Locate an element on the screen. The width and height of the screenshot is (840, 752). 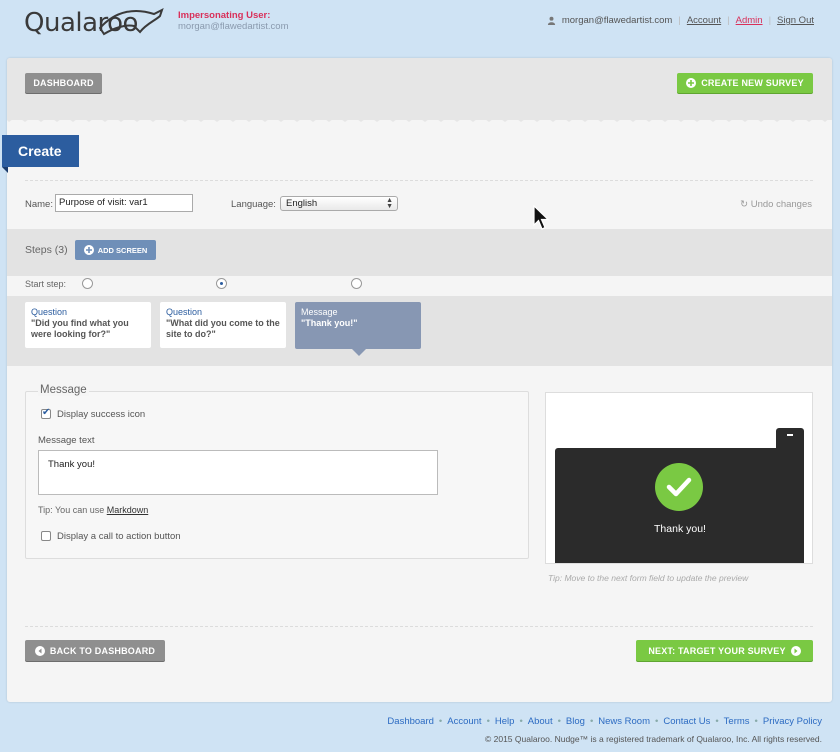
markdown-tip: Tip: You can use Markdown is located at coordinates (93, 510).